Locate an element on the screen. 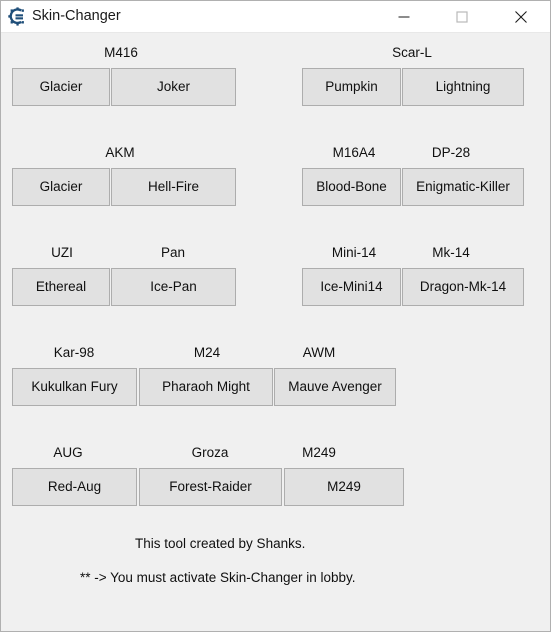 The height and width of the screenshot is (632, 551). weapon-label-awm: AWM is located at coordinates (319, 352).